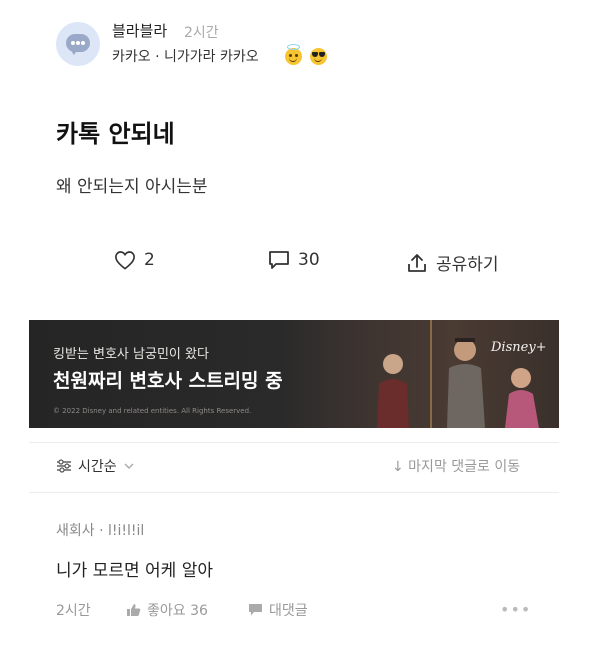 This screenshot has height=652, width=600. What do you see at coordinates (309, 260) in the screenshot?
I see `comment-count: 30` at bounding box center [309, 260].